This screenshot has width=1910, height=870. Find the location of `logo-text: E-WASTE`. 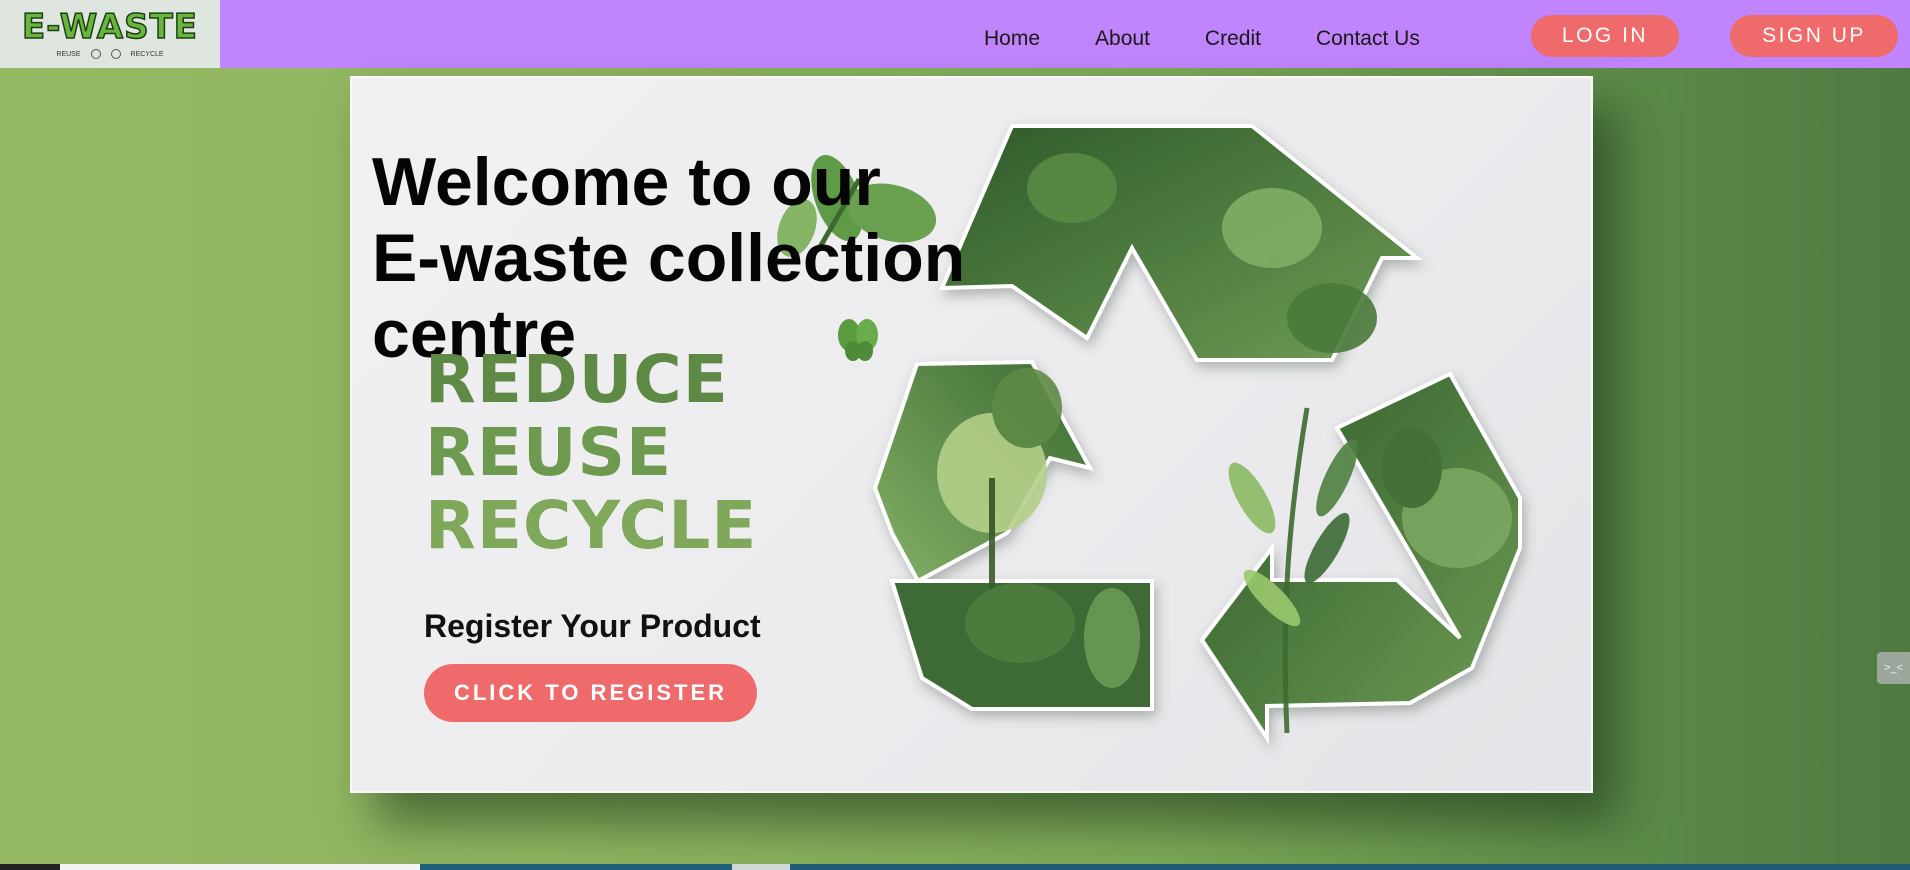

logo-text: E-WASTE is located at coordinates (109, 27).